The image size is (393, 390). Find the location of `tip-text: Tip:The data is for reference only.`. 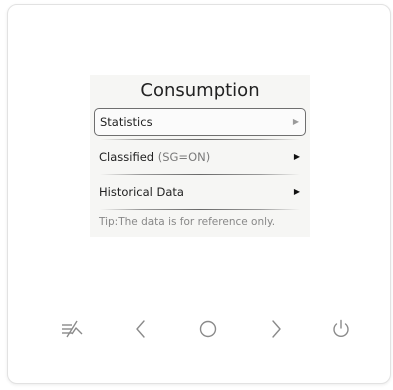

tip-text: Tip:The data is for reference only. is located at coordinates (187, 222).